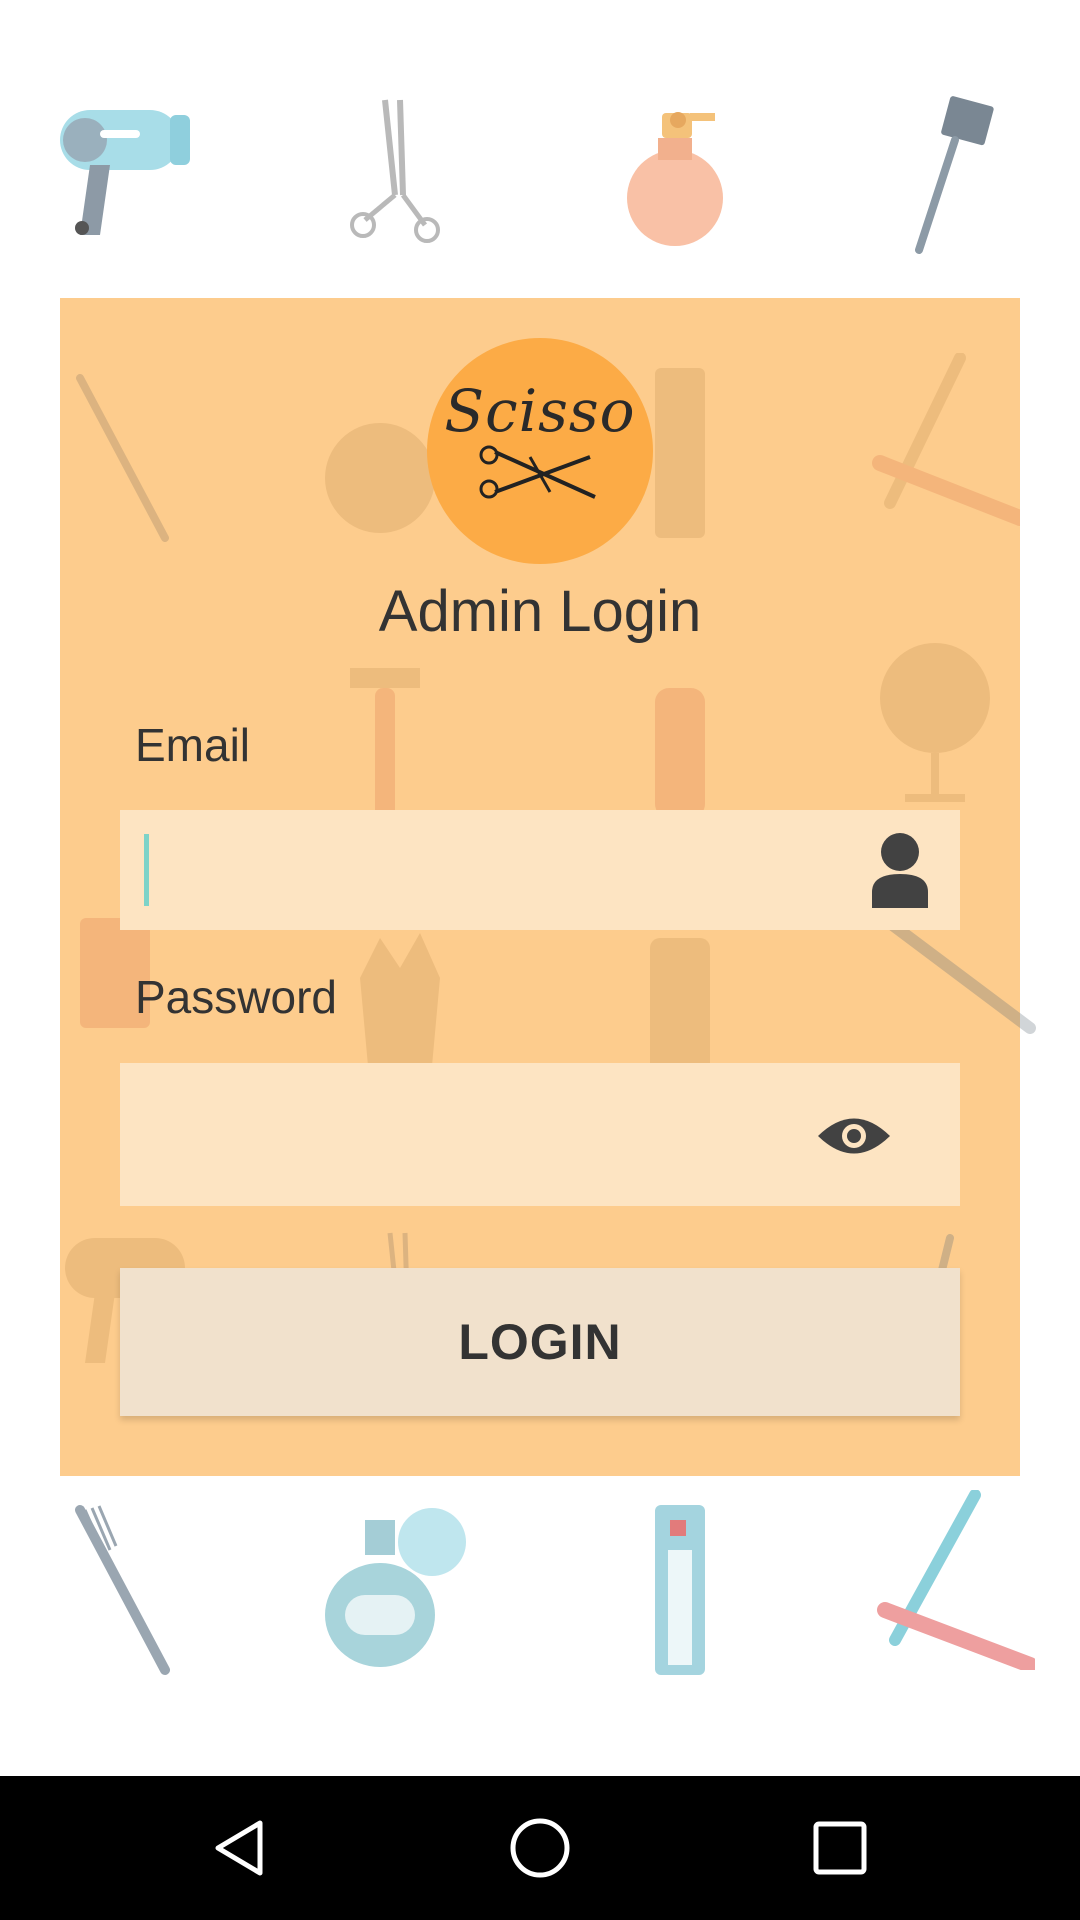  What do you see at coordinates (540, 870) in the screenshot?
I see `email-field` at bounding box center [540, 870].